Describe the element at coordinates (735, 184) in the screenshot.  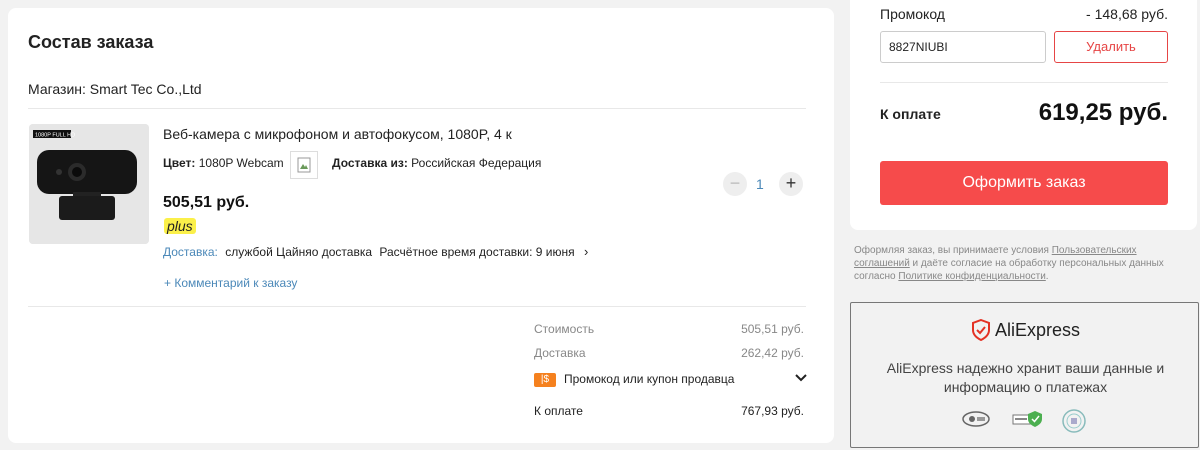
I see `quantity-decrease-button: −` at that location.